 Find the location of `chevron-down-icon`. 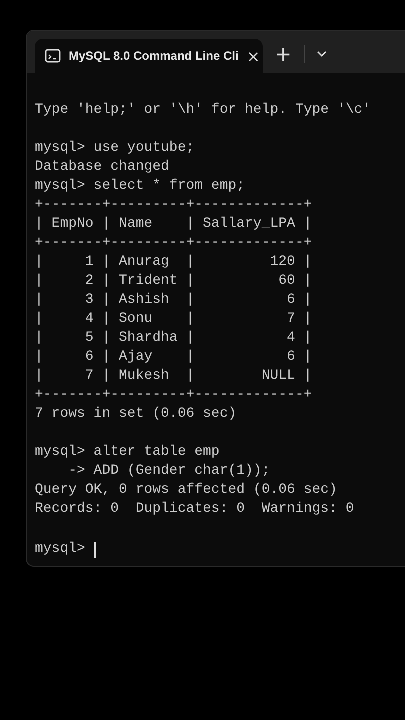

chevron-down-icon is located at coordinates (321, 54).